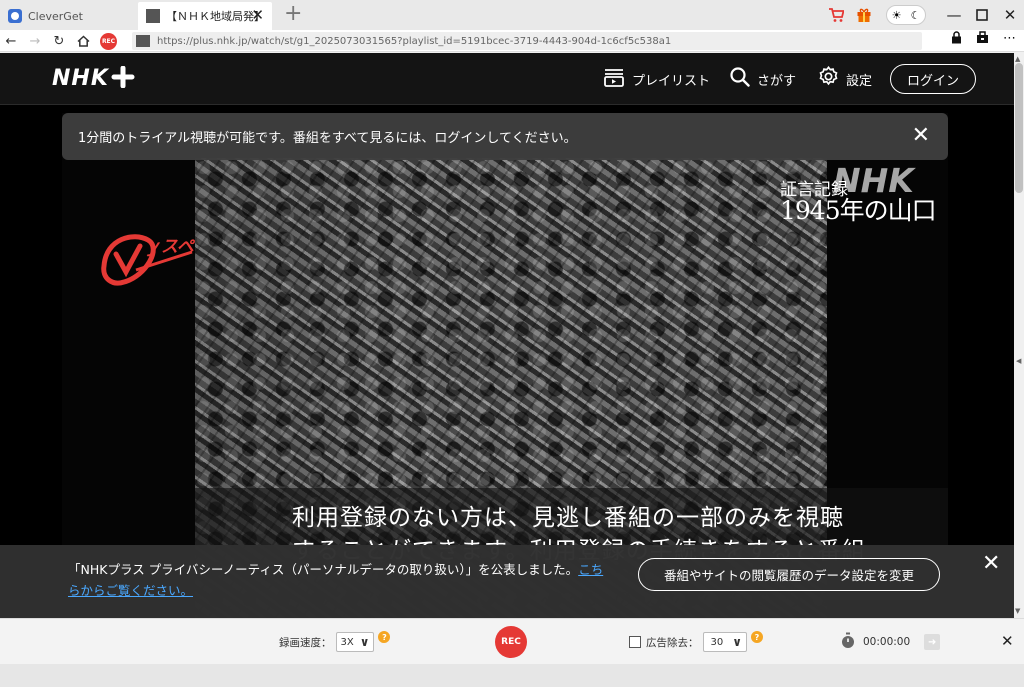 Image resolution: width=1024 pixels, height=687 pixels. I want to click on gift-icon, so click(864, 15).